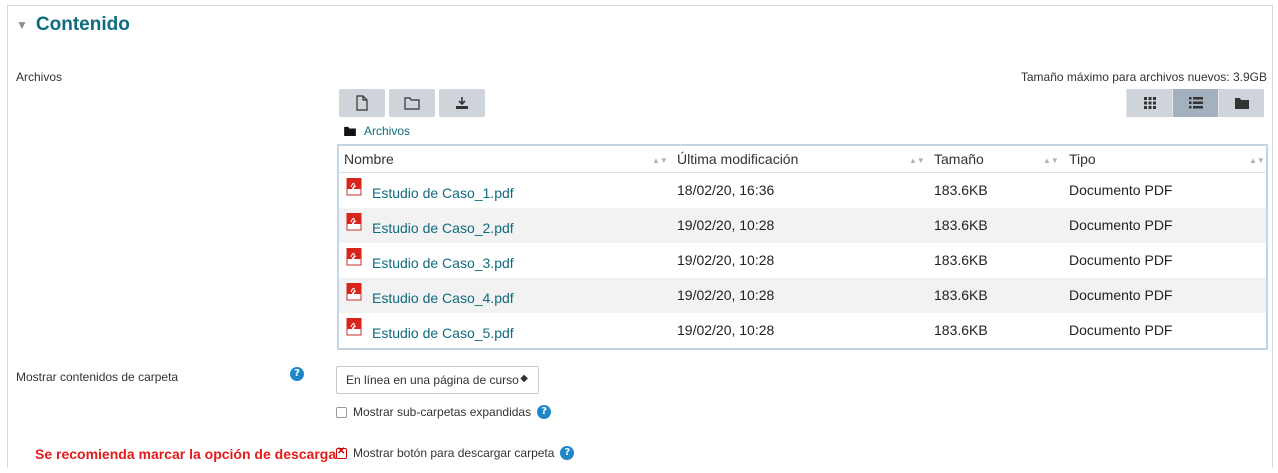 The height and width of the screenshot is (473, 1278). Describe the element at coordinates (39, 77) in the screenshot. I see `files-label: Archivos` at that location.